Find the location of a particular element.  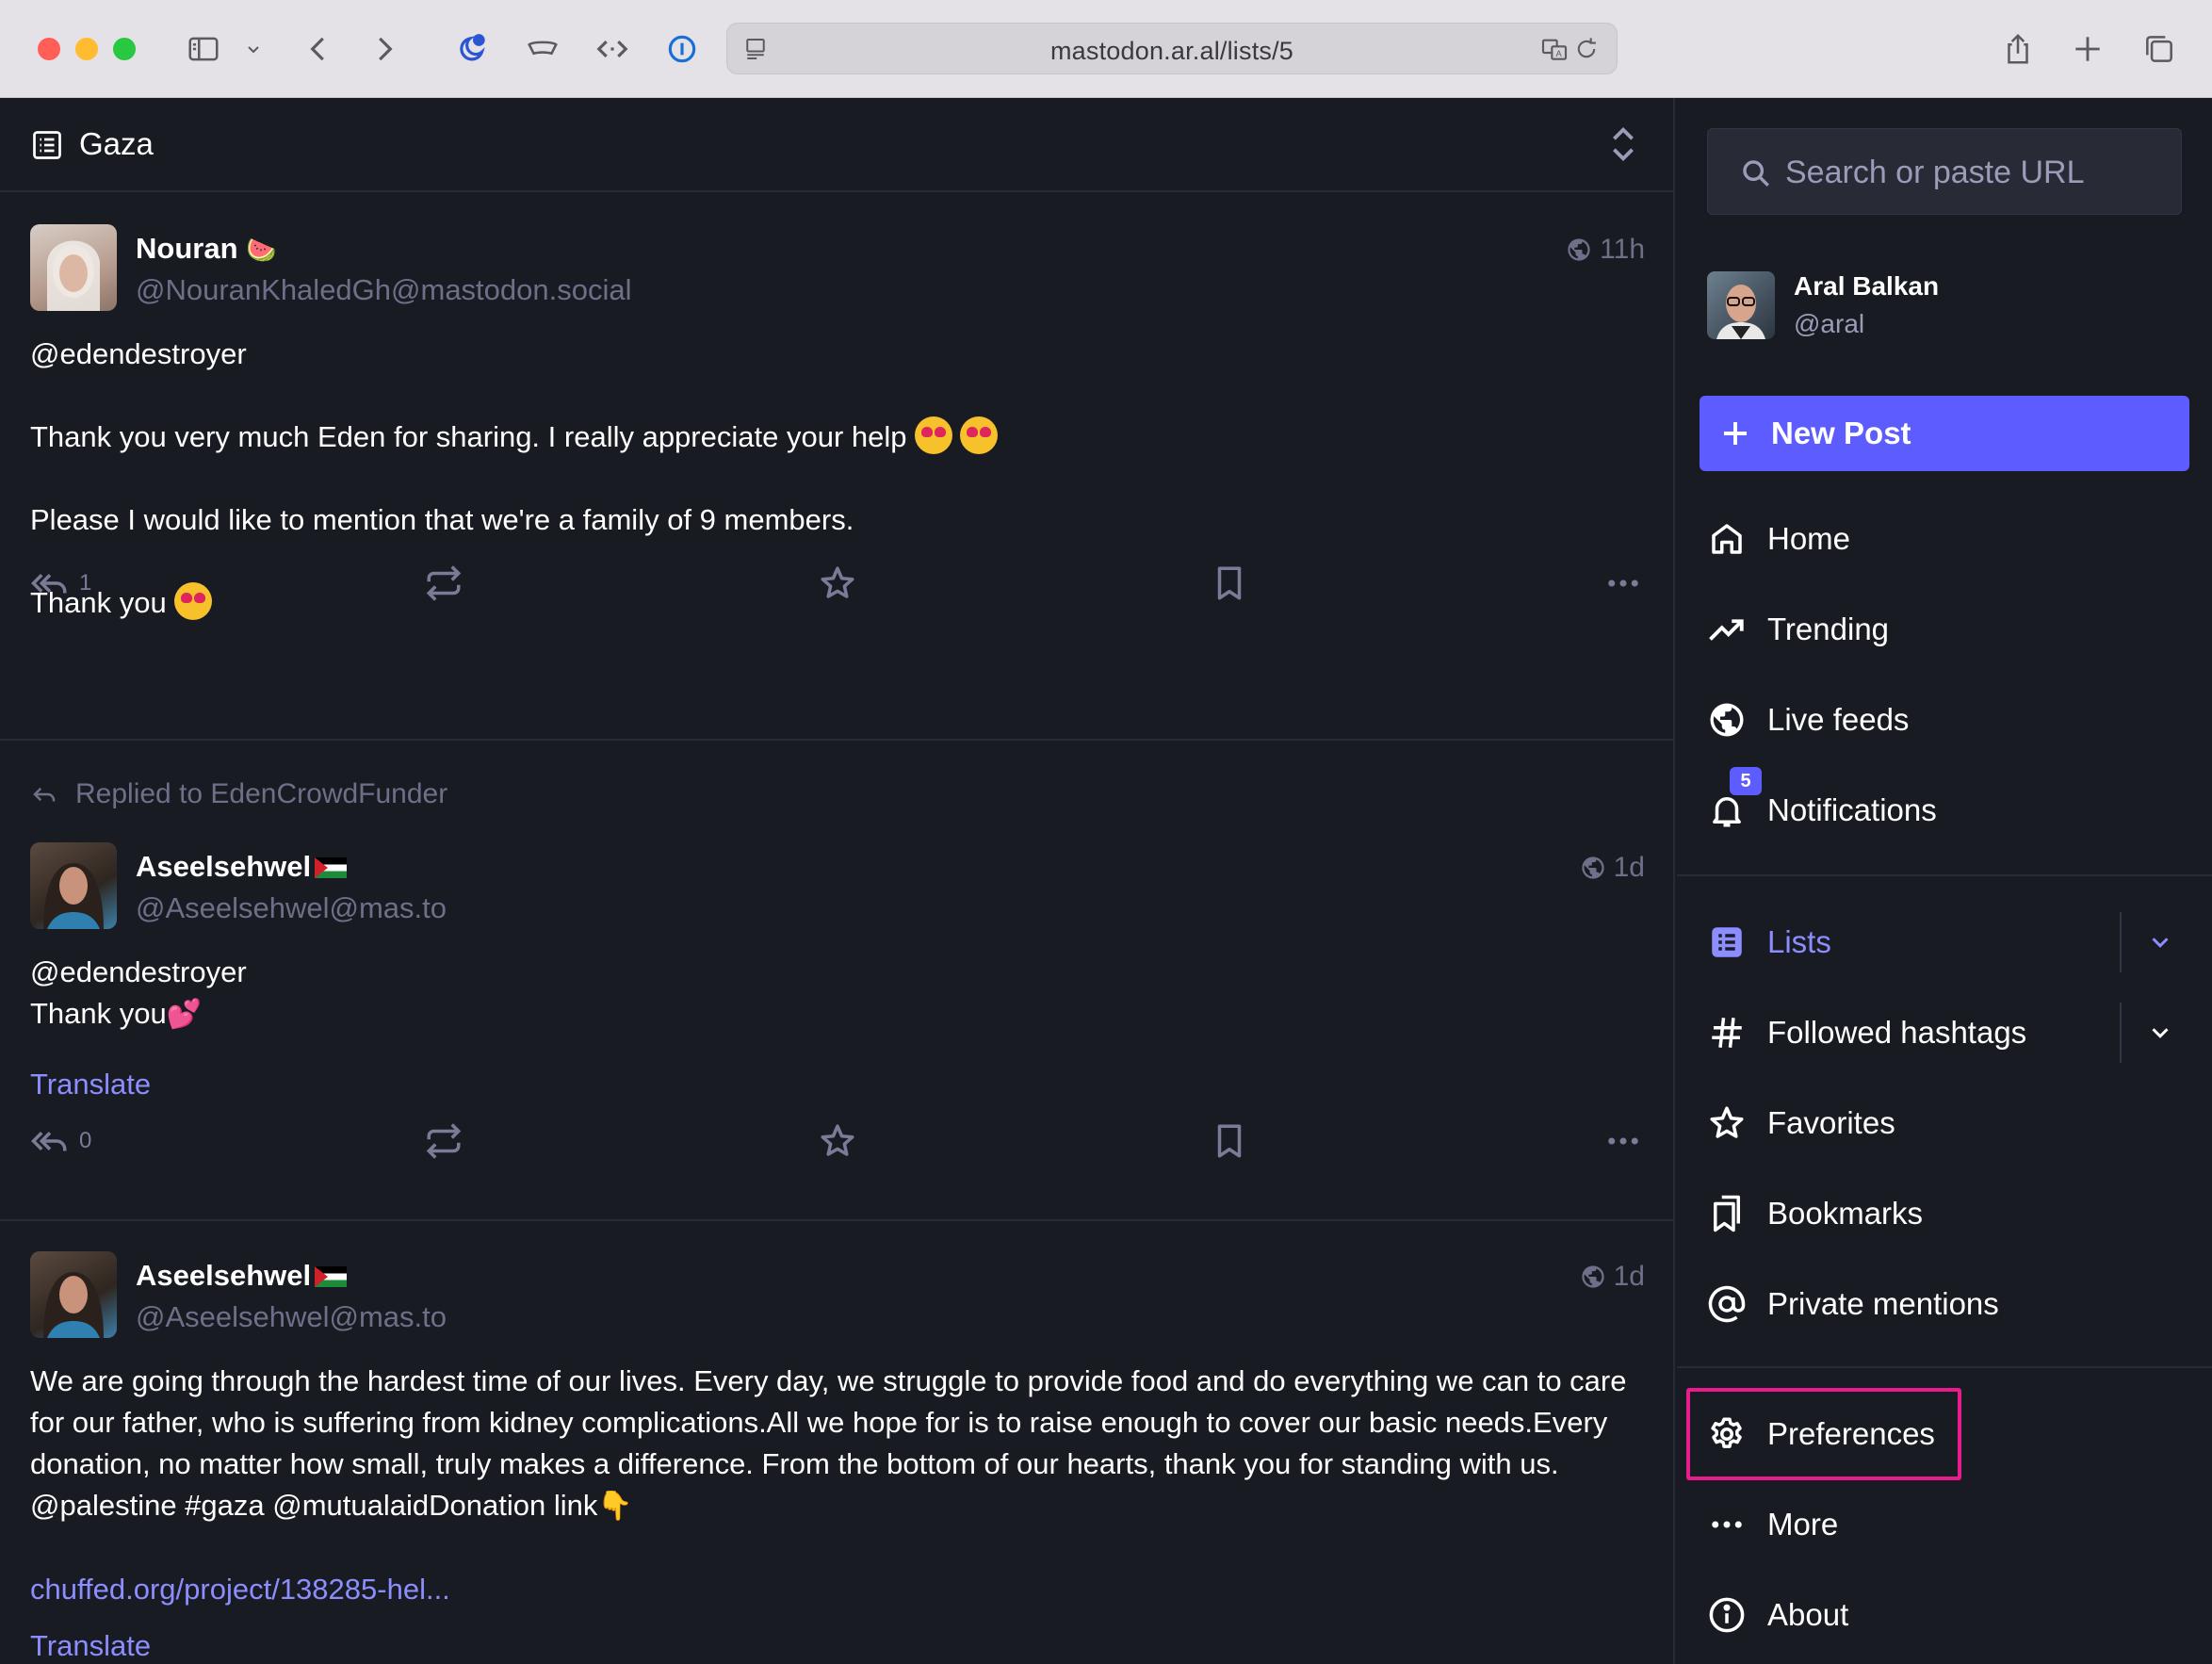

new-post-button: New Post is located at coordinates (1945, 433).